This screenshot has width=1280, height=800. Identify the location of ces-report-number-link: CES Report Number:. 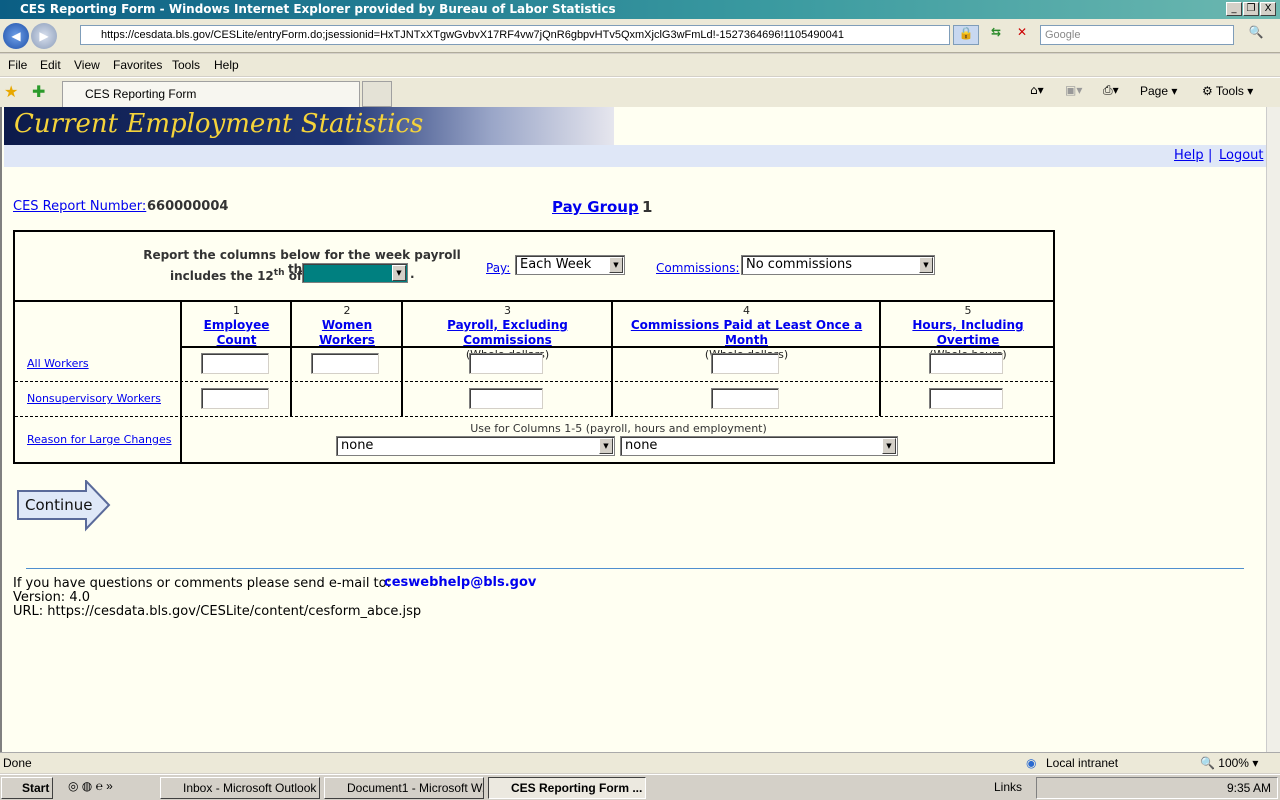
(79, 206).